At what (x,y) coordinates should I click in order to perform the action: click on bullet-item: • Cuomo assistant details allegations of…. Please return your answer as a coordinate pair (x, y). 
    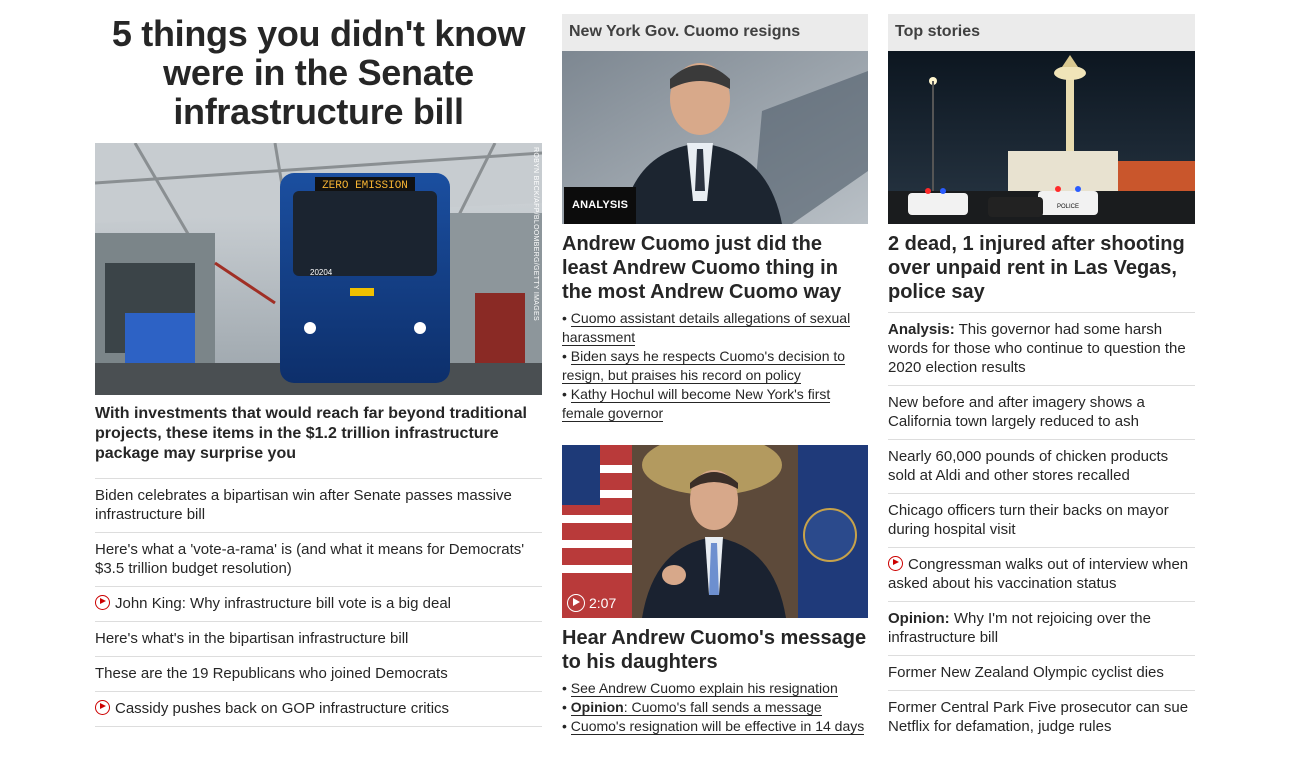
    Looking at the image, I should click on (706, 328).